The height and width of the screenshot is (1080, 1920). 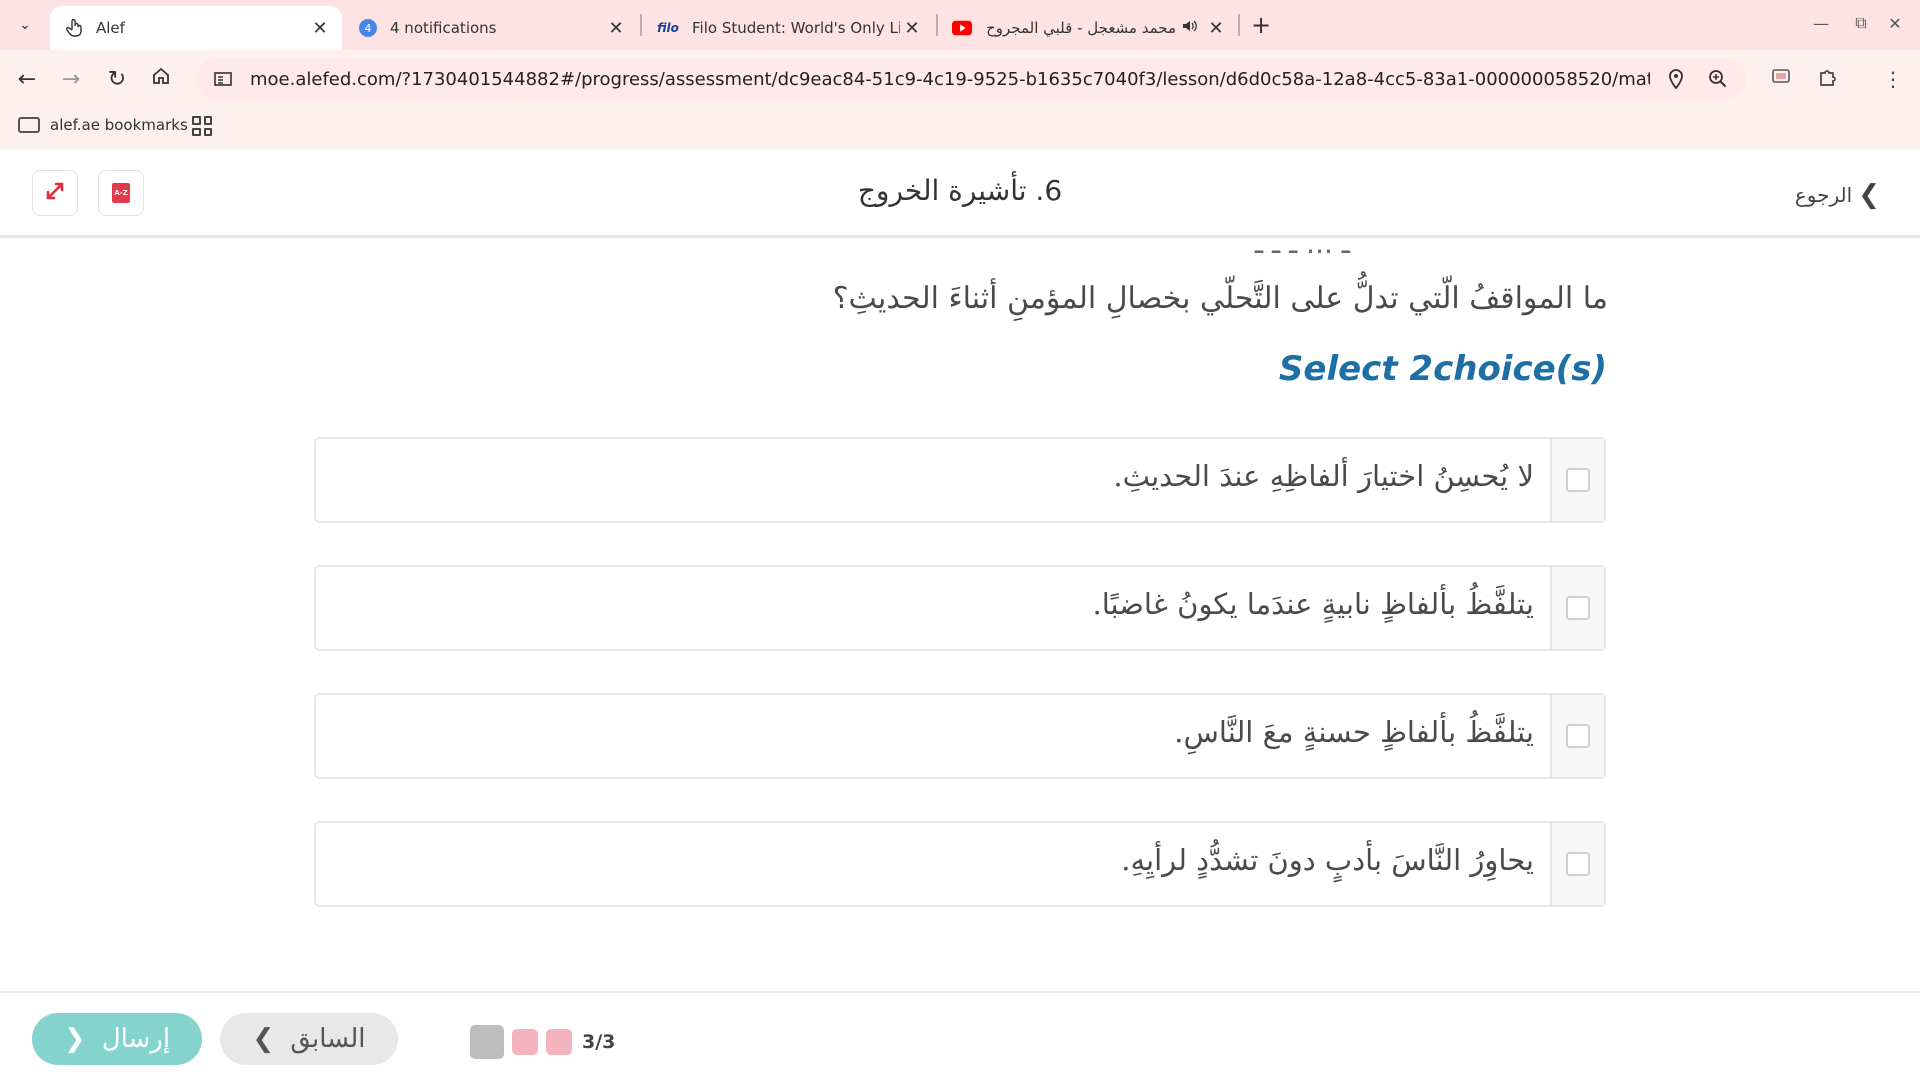 I want to click on plus-icon: +, so click(x=1261, y=25).